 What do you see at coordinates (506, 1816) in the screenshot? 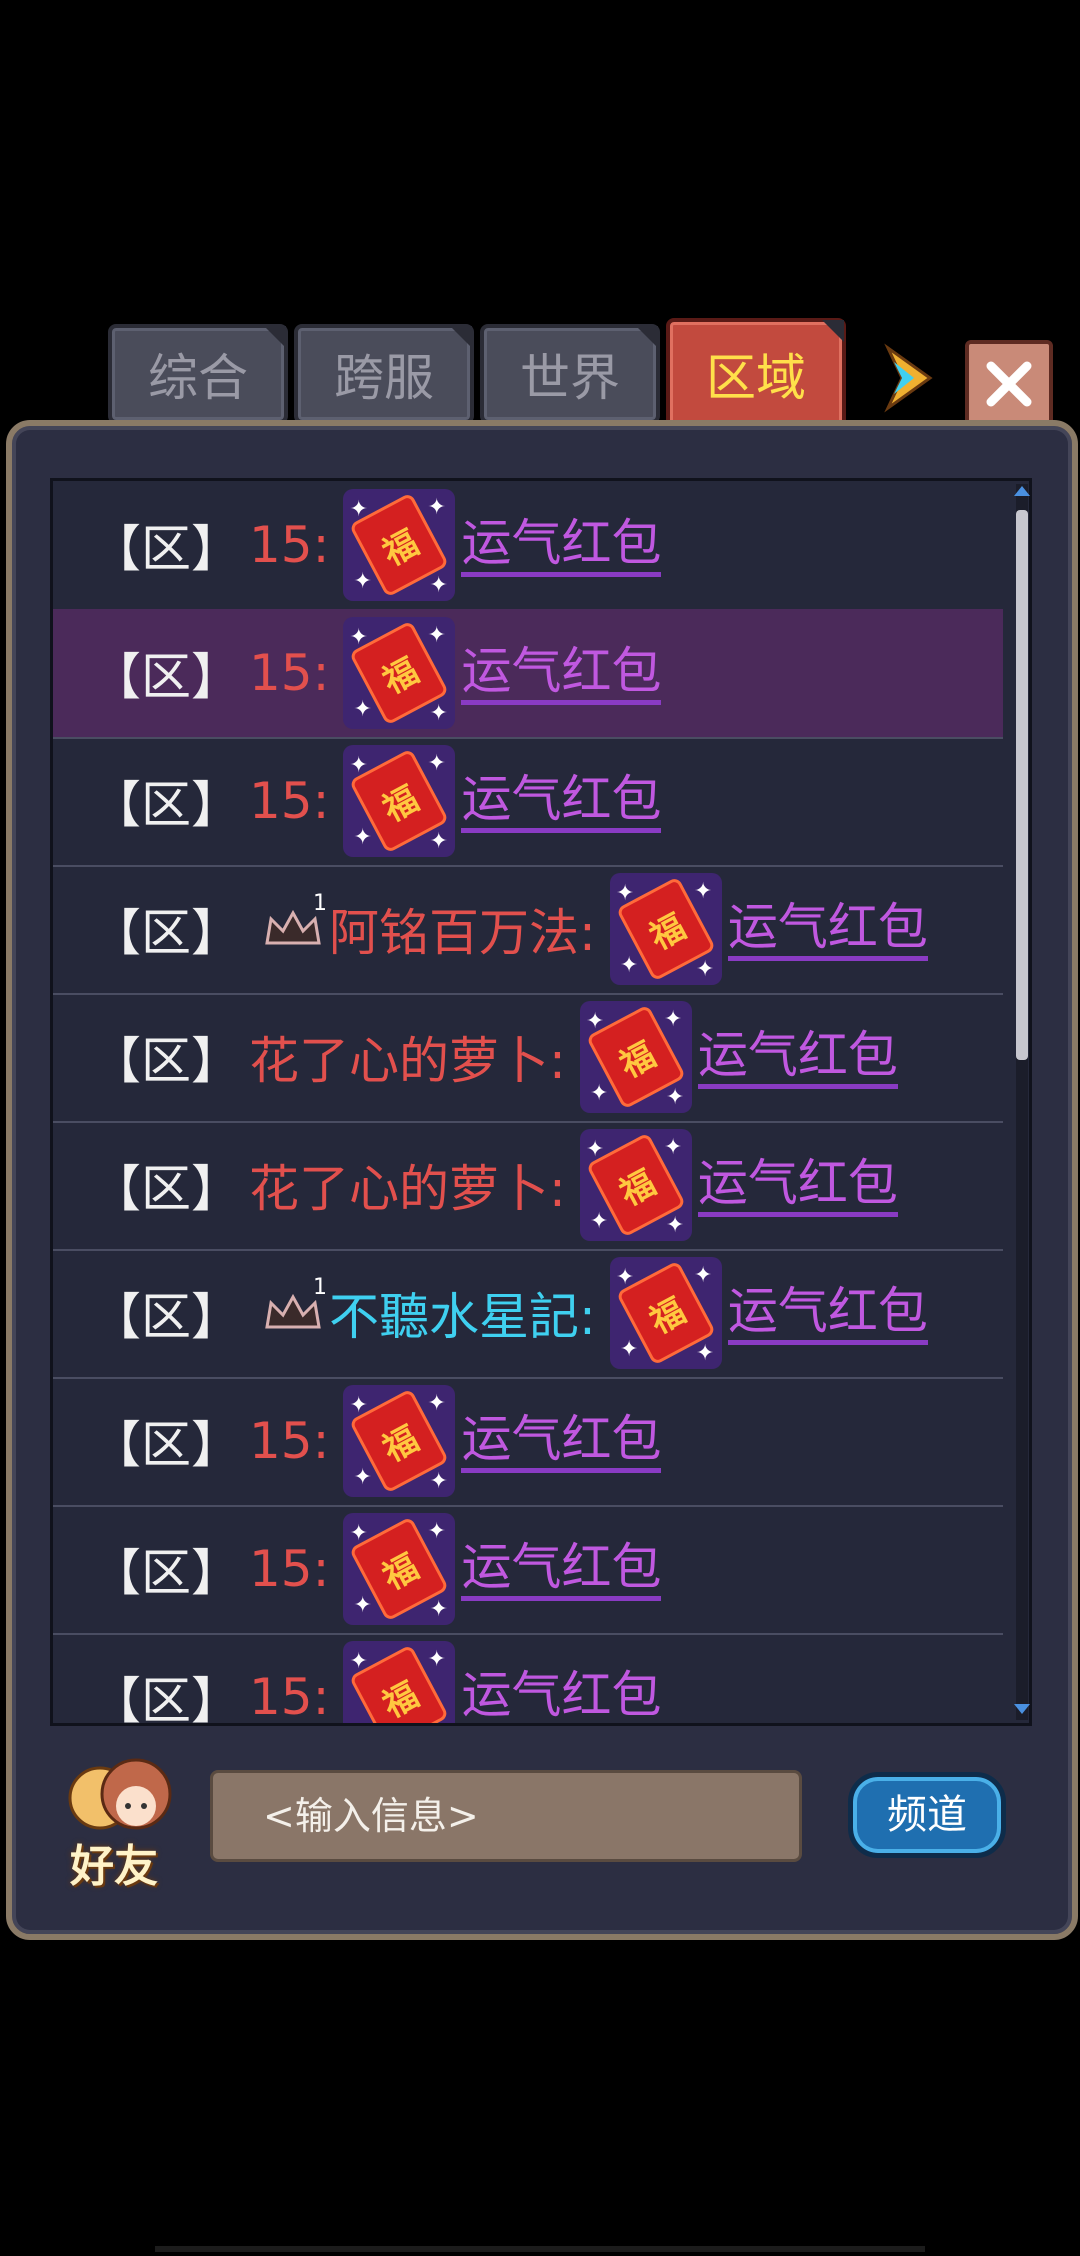
I see `message-input: <输入信息>` at bounding box center [506, 1816].